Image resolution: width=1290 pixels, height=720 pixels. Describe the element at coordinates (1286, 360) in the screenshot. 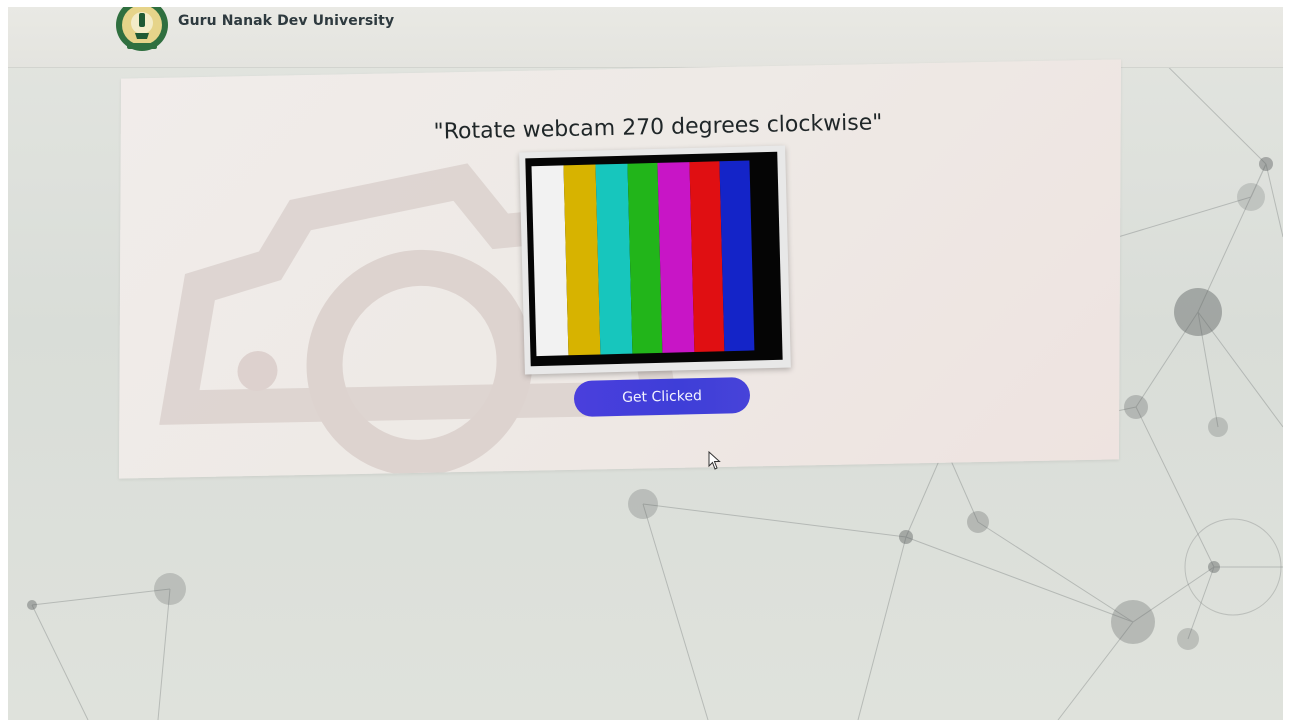

I see `bezel-edge` at that location.